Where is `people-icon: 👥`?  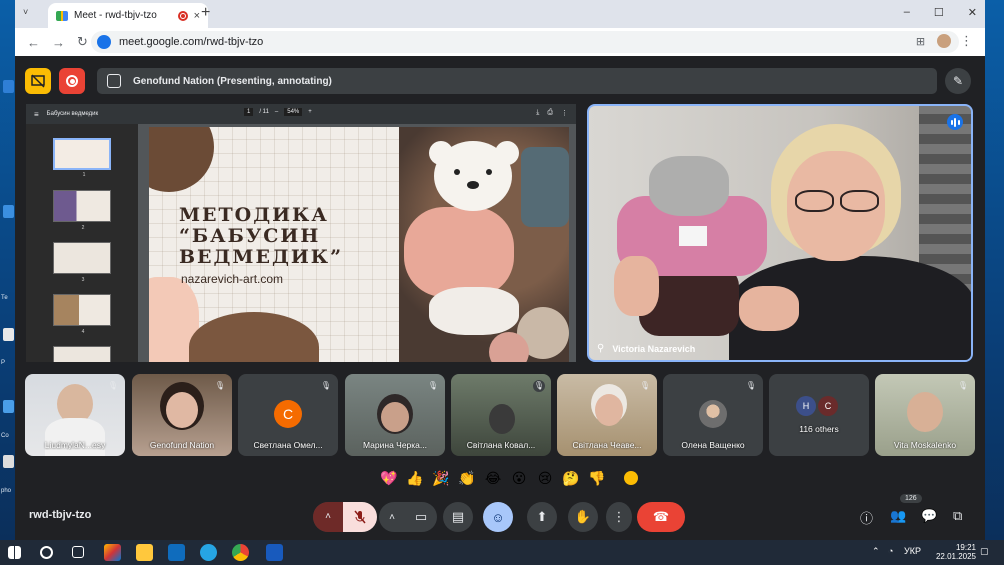 people-icon: 👥 is located at coordinates (898, 516).